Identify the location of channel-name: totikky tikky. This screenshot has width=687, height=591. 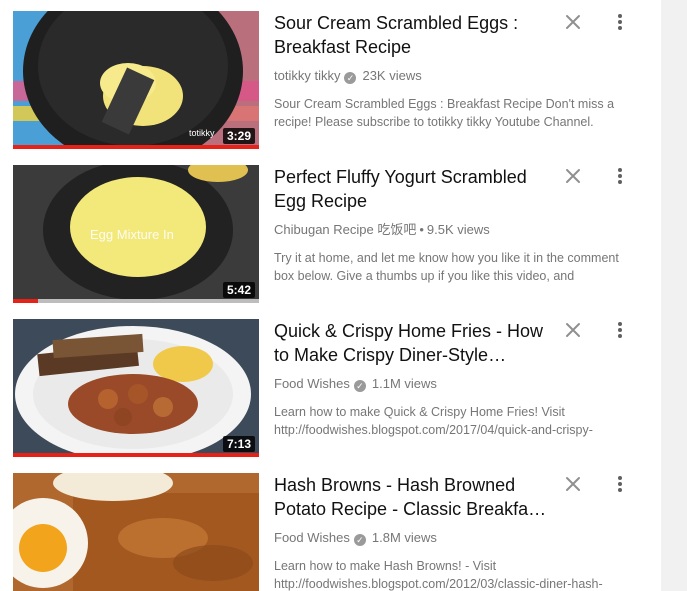
(307, 75).